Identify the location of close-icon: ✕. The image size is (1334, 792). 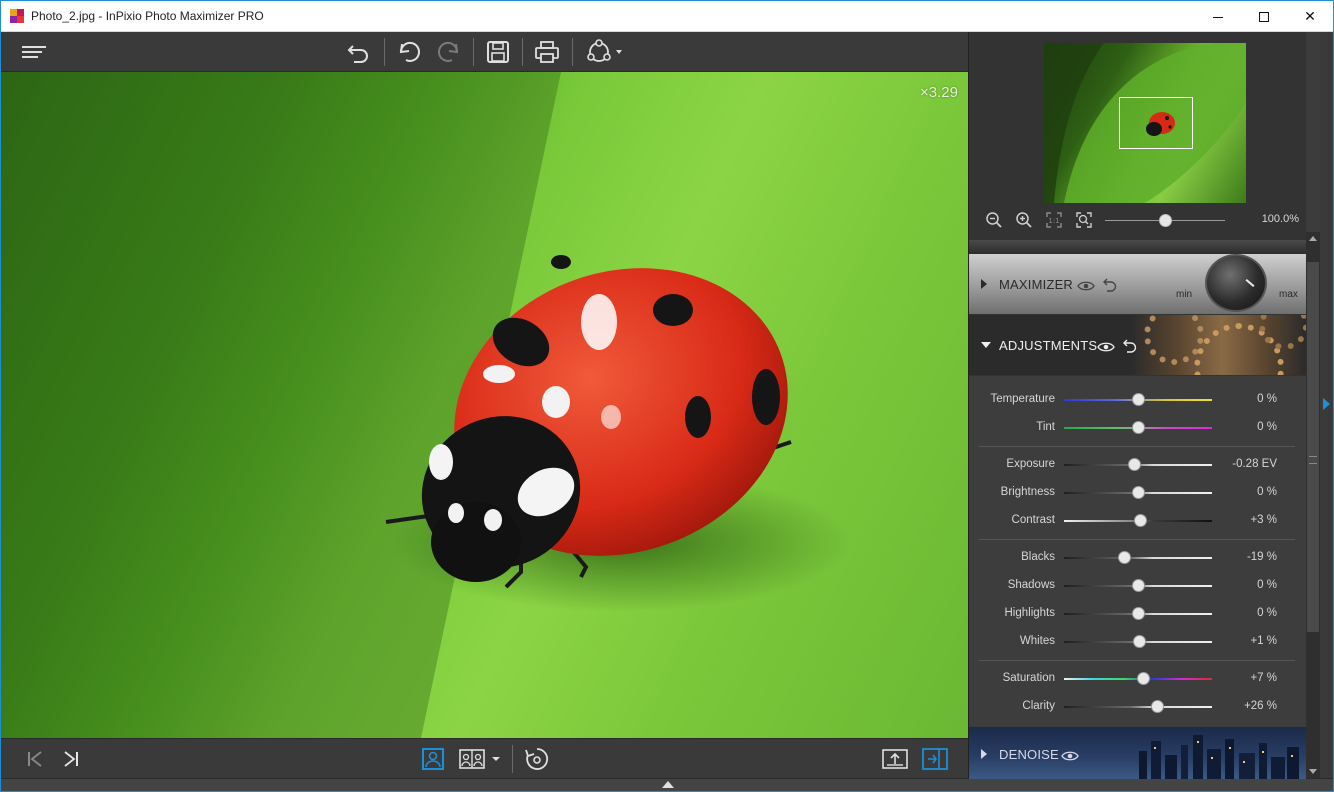
(1310, 16).